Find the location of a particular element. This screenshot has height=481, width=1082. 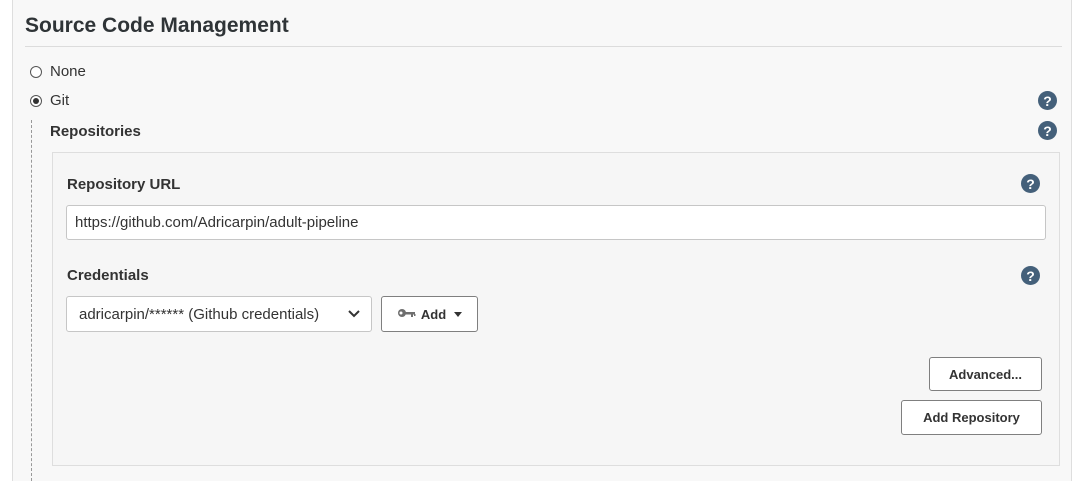

add-repository-button: Add Repository is located at coordinates (971, 417).